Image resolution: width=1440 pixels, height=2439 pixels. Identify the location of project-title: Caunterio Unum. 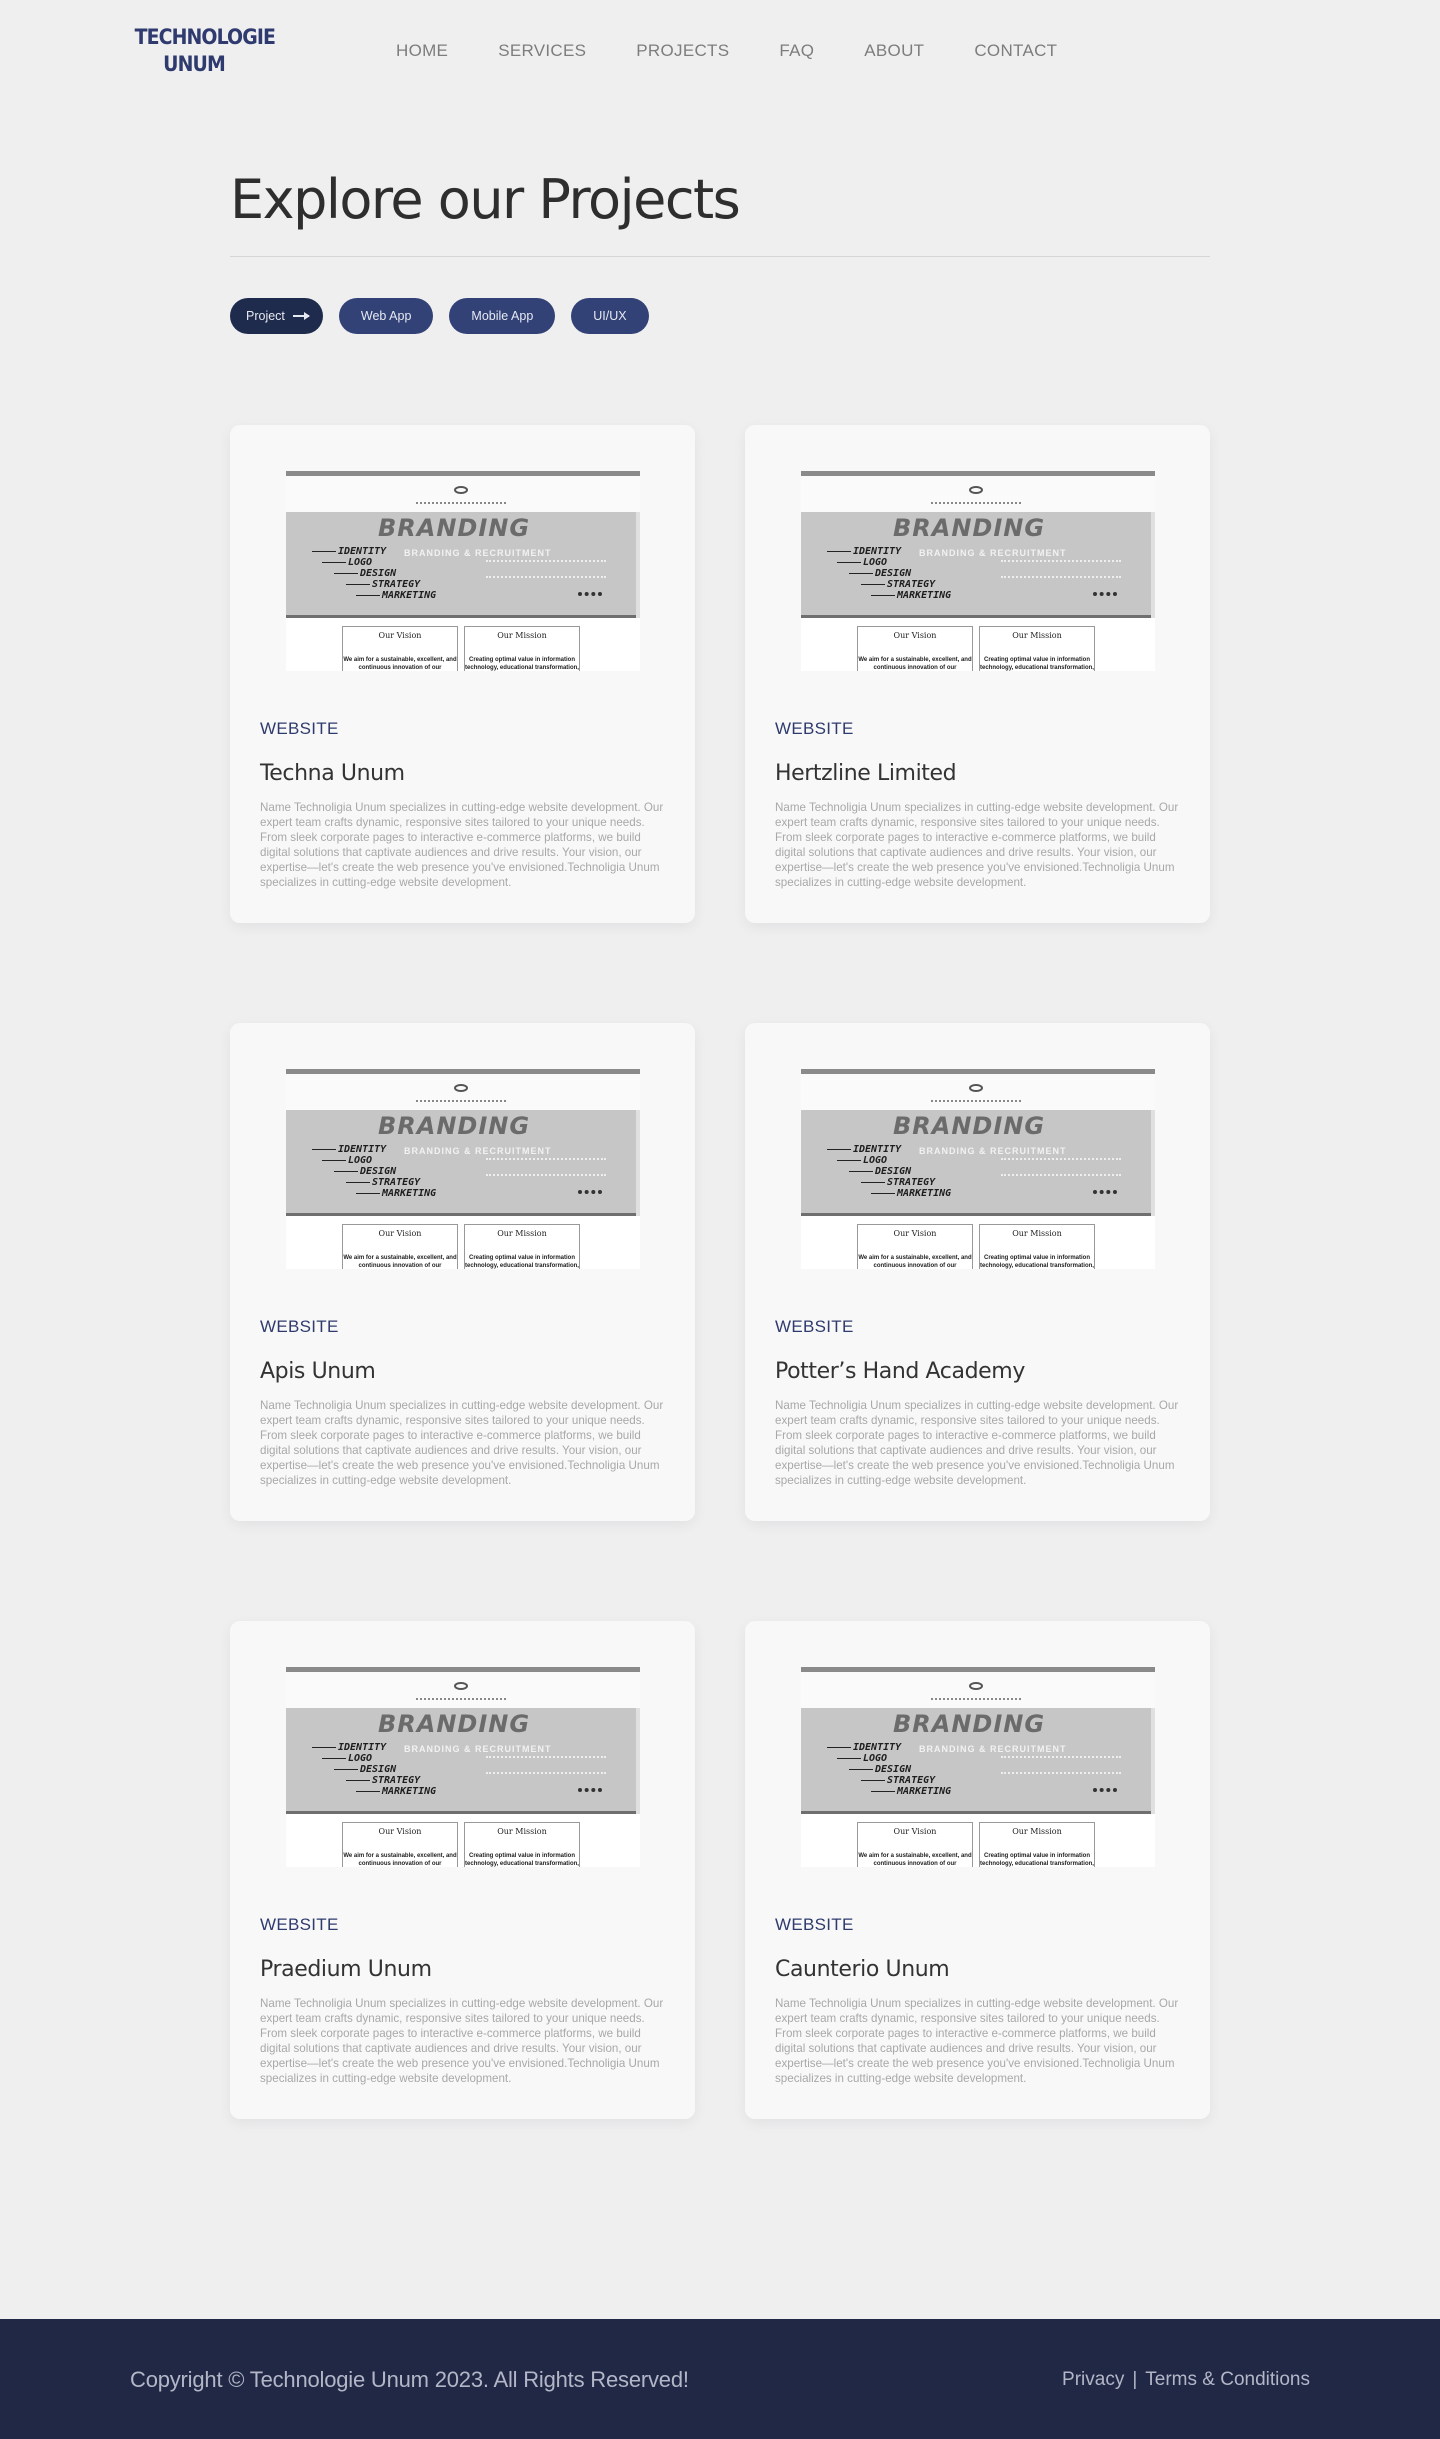
(977, 1969).